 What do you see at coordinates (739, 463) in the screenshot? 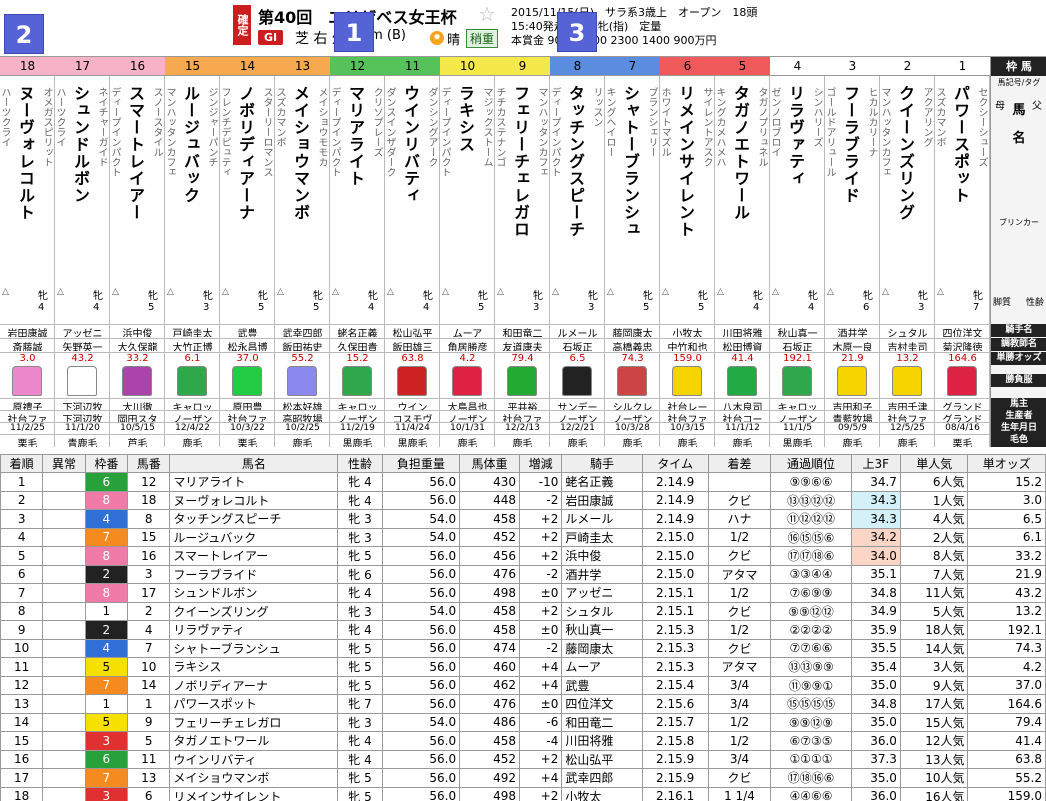
I see `result-header-cell: 着差` at bounding box center [739, 463].